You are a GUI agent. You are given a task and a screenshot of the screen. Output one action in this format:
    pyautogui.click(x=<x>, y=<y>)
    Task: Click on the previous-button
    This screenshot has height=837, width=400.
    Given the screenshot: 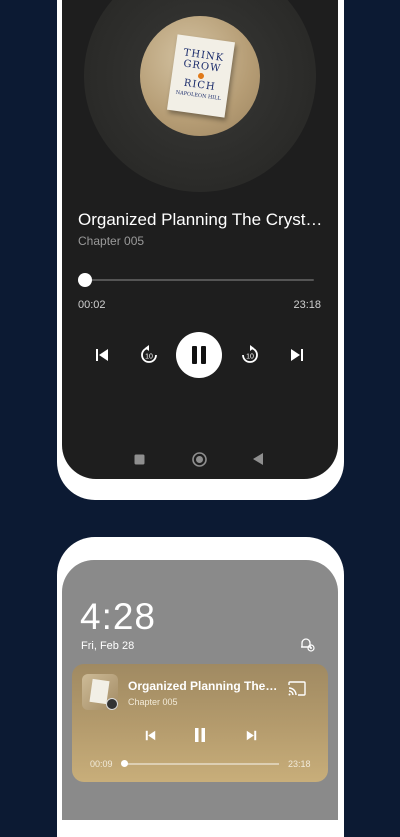 What is the action you would take?
    pyautogui.click(x=102, y=355)
    